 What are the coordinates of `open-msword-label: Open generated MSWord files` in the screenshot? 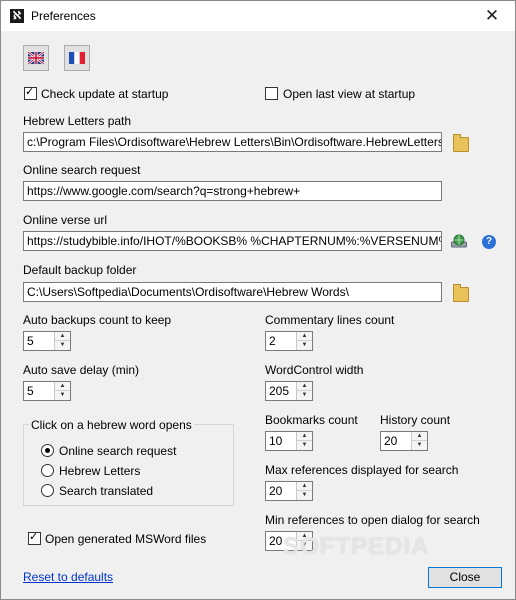 It's located at (126, 539).